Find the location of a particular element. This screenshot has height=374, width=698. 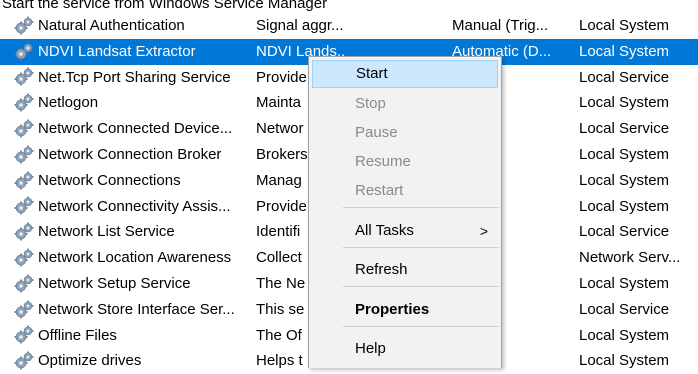

menu-item-properties: Properties is located at coordinates (405, 310).